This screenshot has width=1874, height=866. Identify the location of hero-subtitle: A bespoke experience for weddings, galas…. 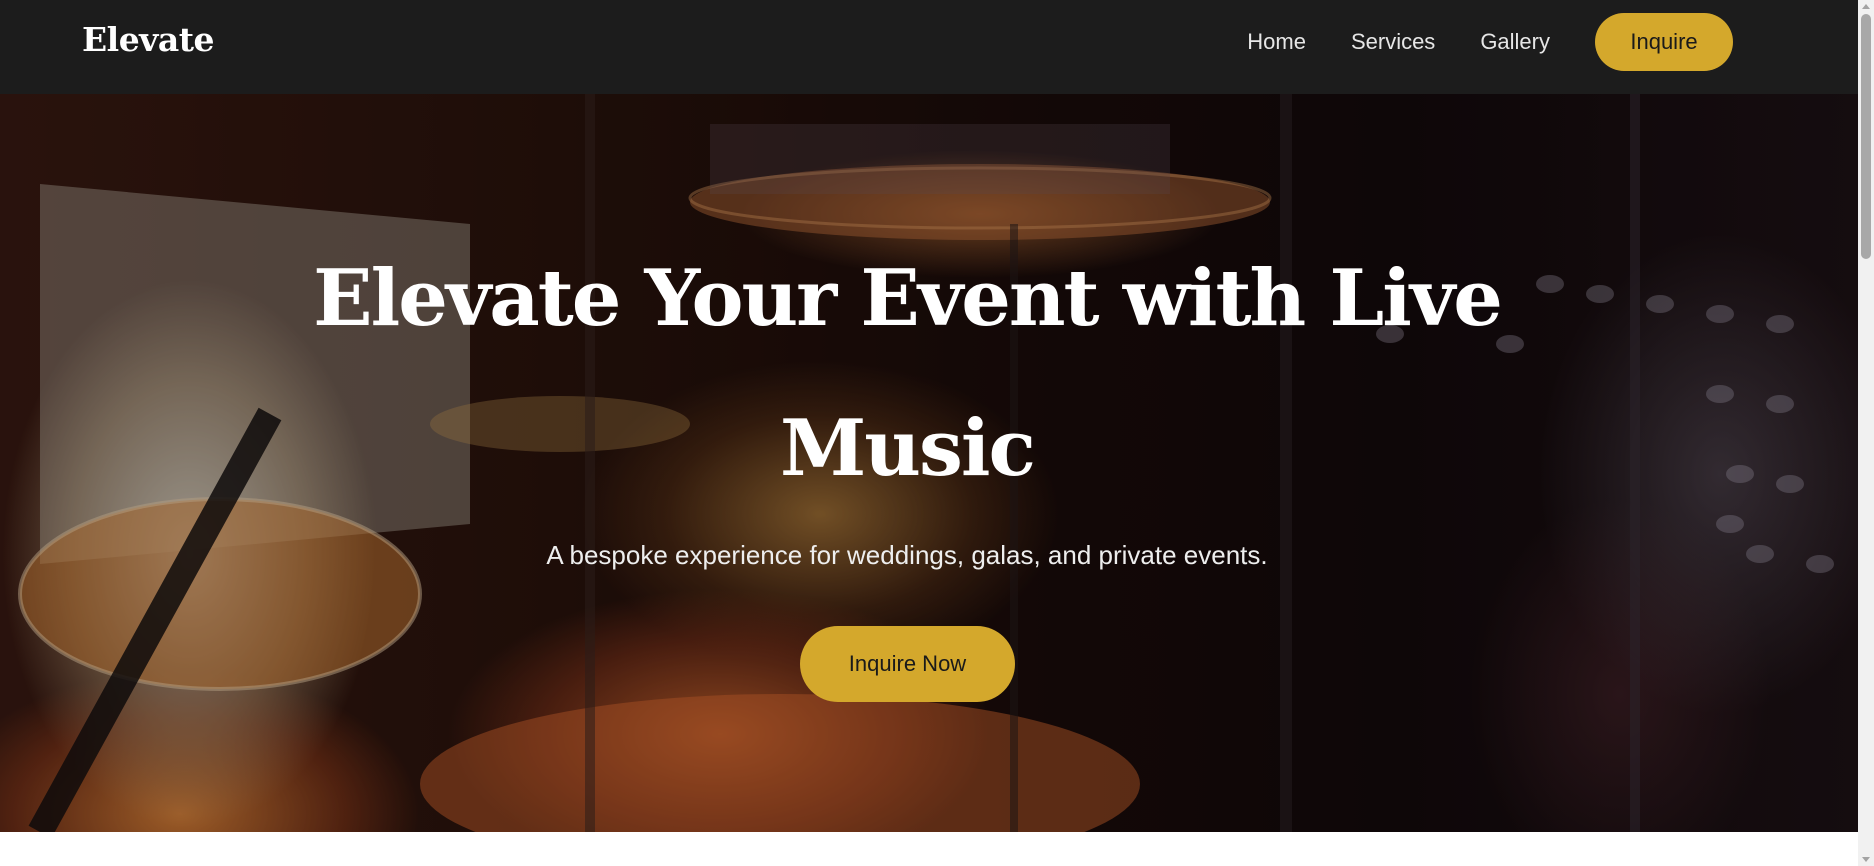
(907, 555).